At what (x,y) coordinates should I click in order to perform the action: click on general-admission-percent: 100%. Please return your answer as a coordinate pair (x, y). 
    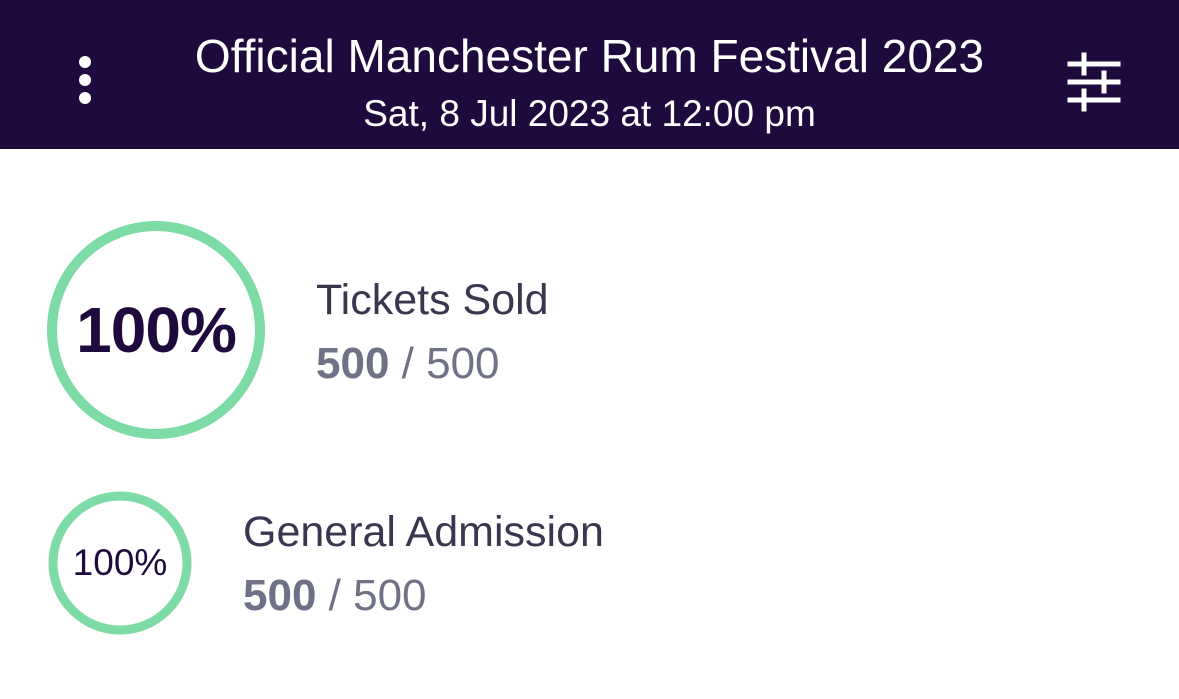
    Looking at the image, I should click on (120, 562).